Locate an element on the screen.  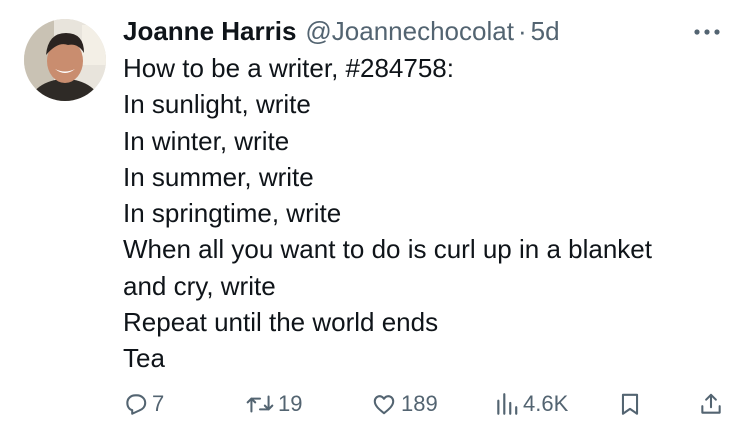
author-avatar is located at coordinates (65, 60).